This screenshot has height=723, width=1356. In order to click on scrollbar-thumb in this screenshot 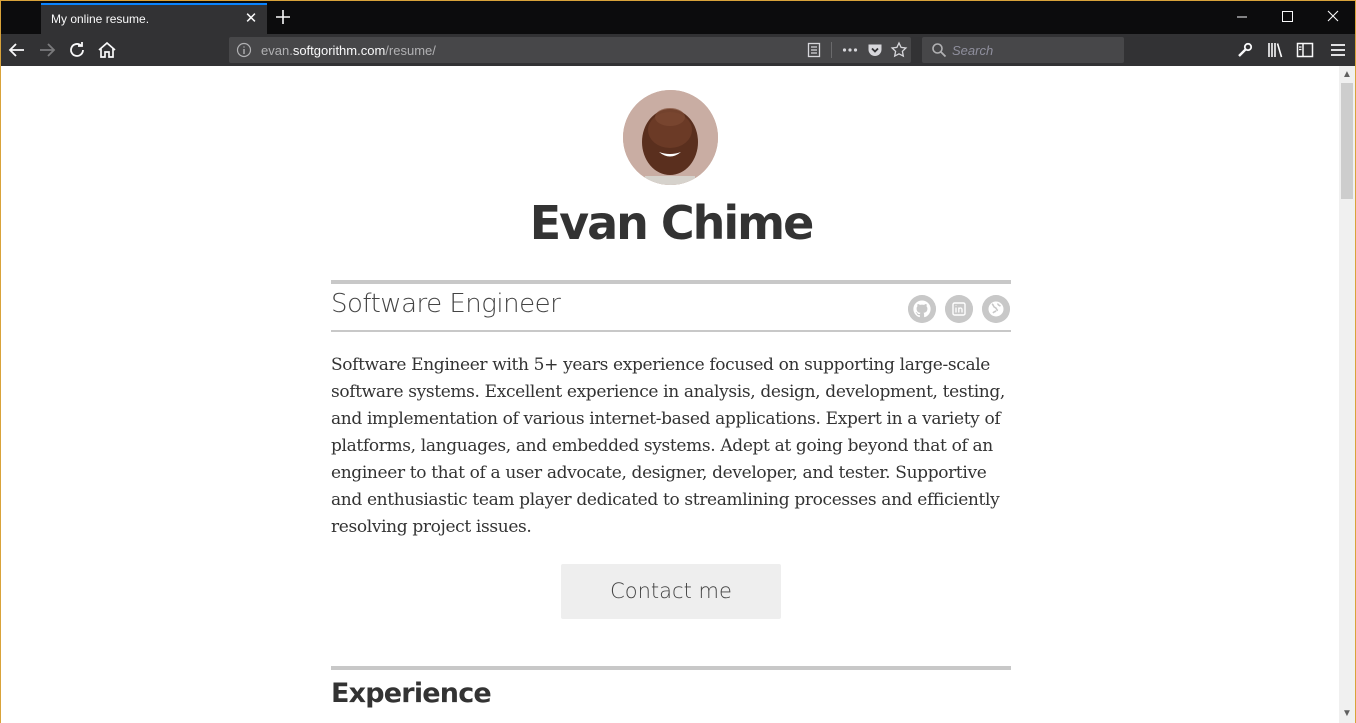, I will do `click(1347, 141)`.